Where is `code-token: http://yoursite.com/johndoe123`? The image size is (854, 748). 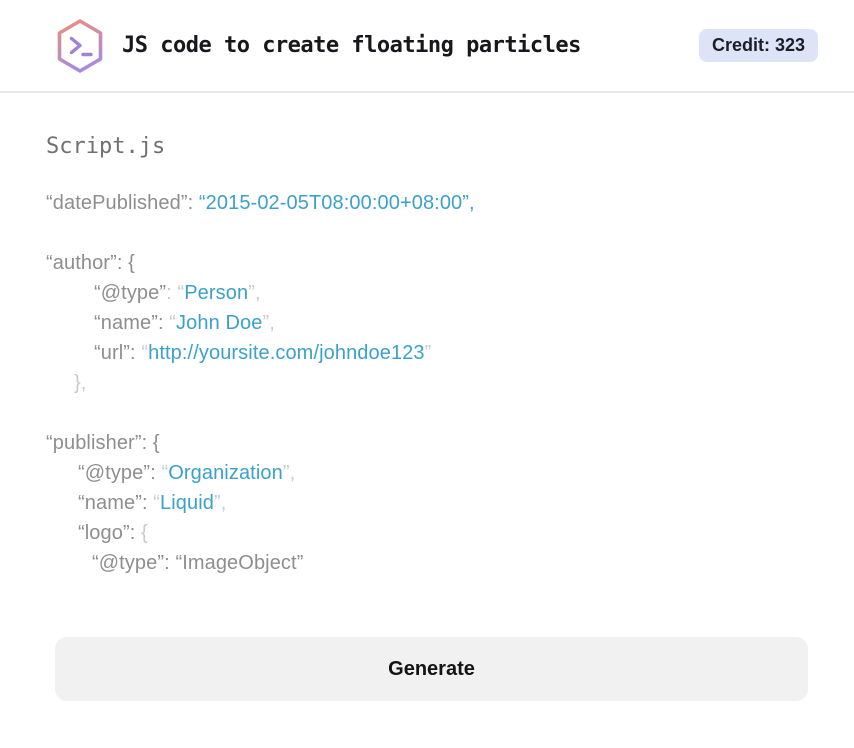 code-token: http://yoursite.com/johndoe123 is located at coordinates (286, 353).